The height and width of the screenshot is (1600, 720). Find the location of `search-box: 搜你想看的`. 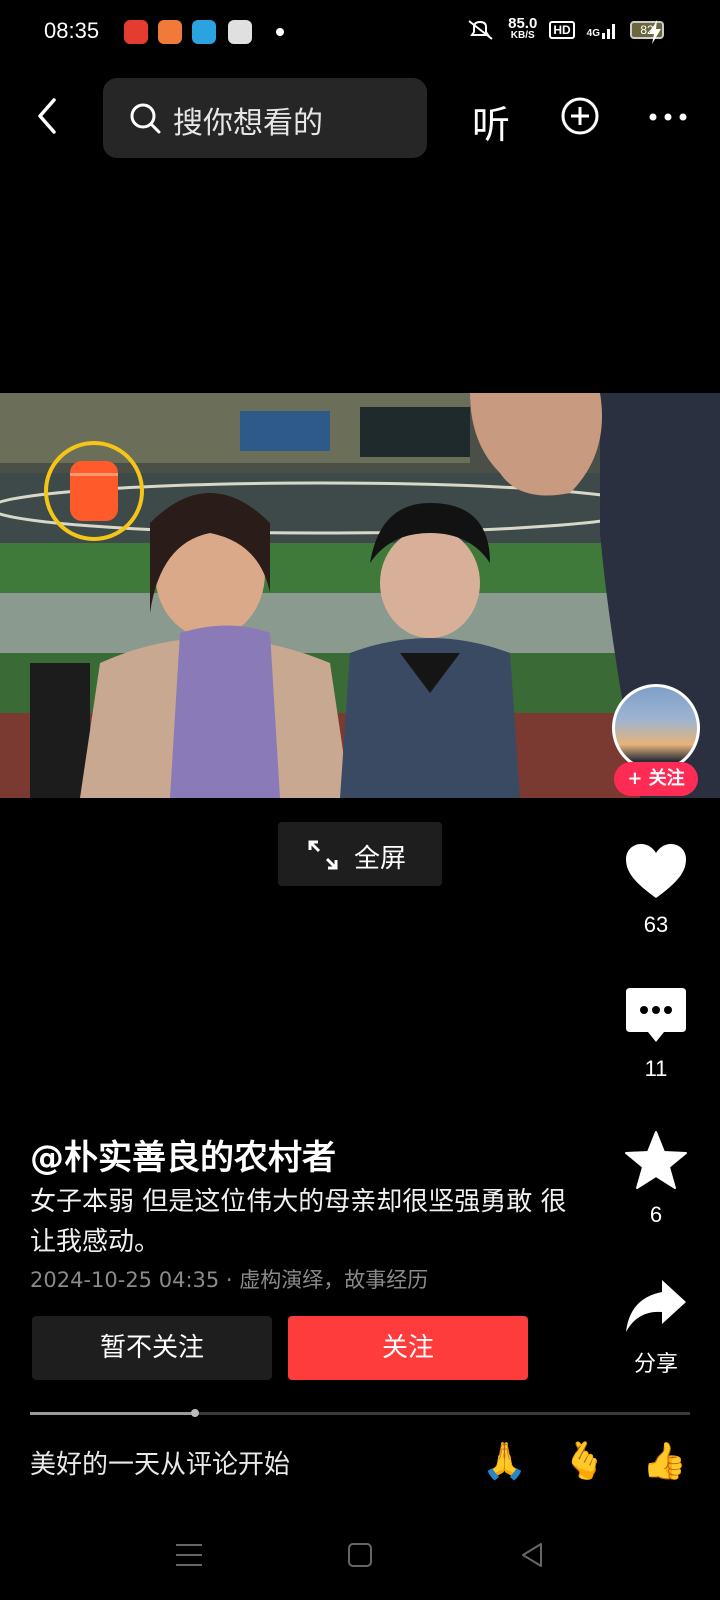

search-box: 搜你想看的 is located at coordinates (265, 118).